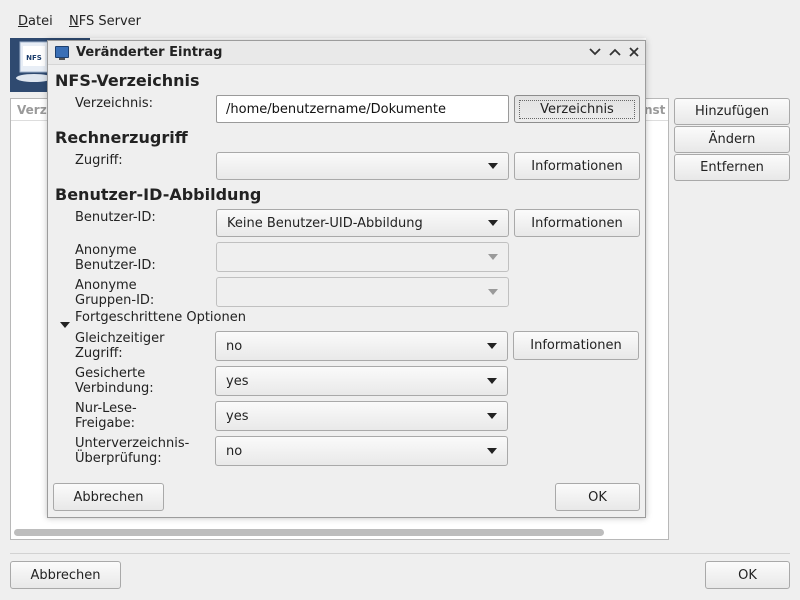  Describe the element at coordinates (34, 58) in the screenshot. I see `svg-text: NFS` at that location.